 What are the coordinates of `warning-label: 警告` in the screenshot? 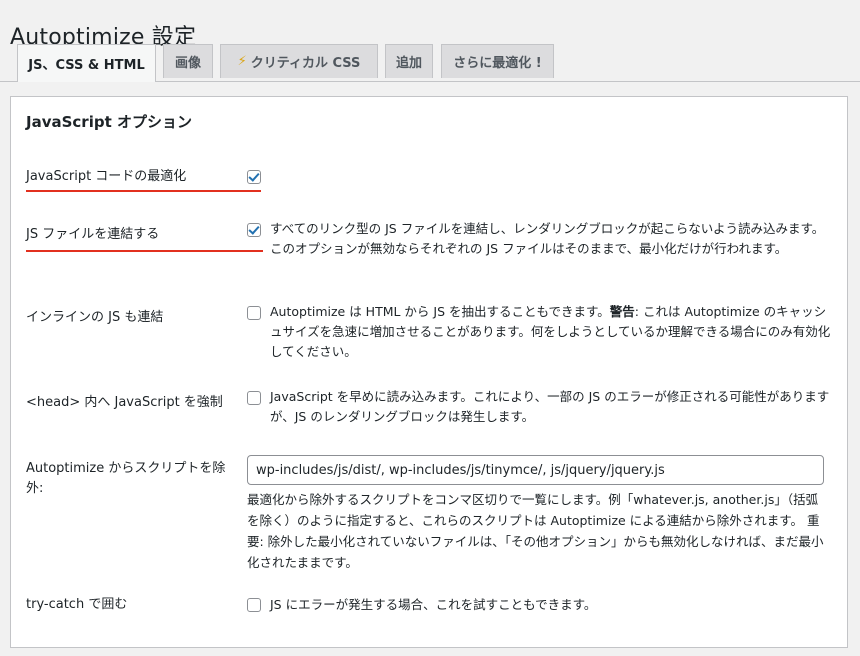 It's located at (622, 311).